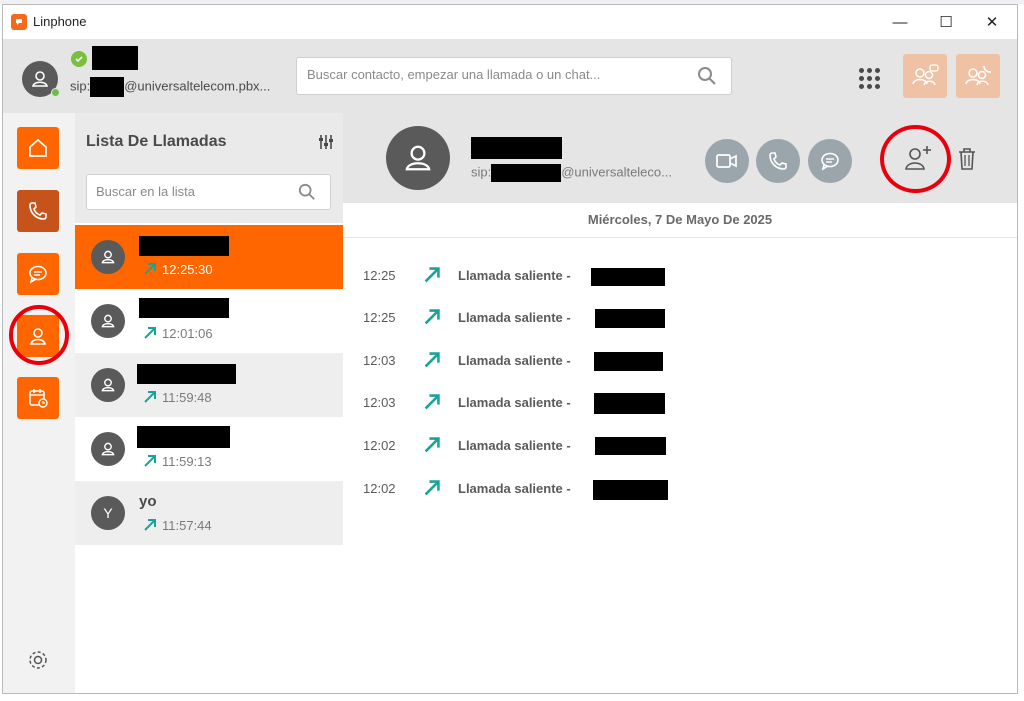 The width and height of the screenshot is (1024, 701). I want to click on call-time: 11:59:13, so click(187, 461).